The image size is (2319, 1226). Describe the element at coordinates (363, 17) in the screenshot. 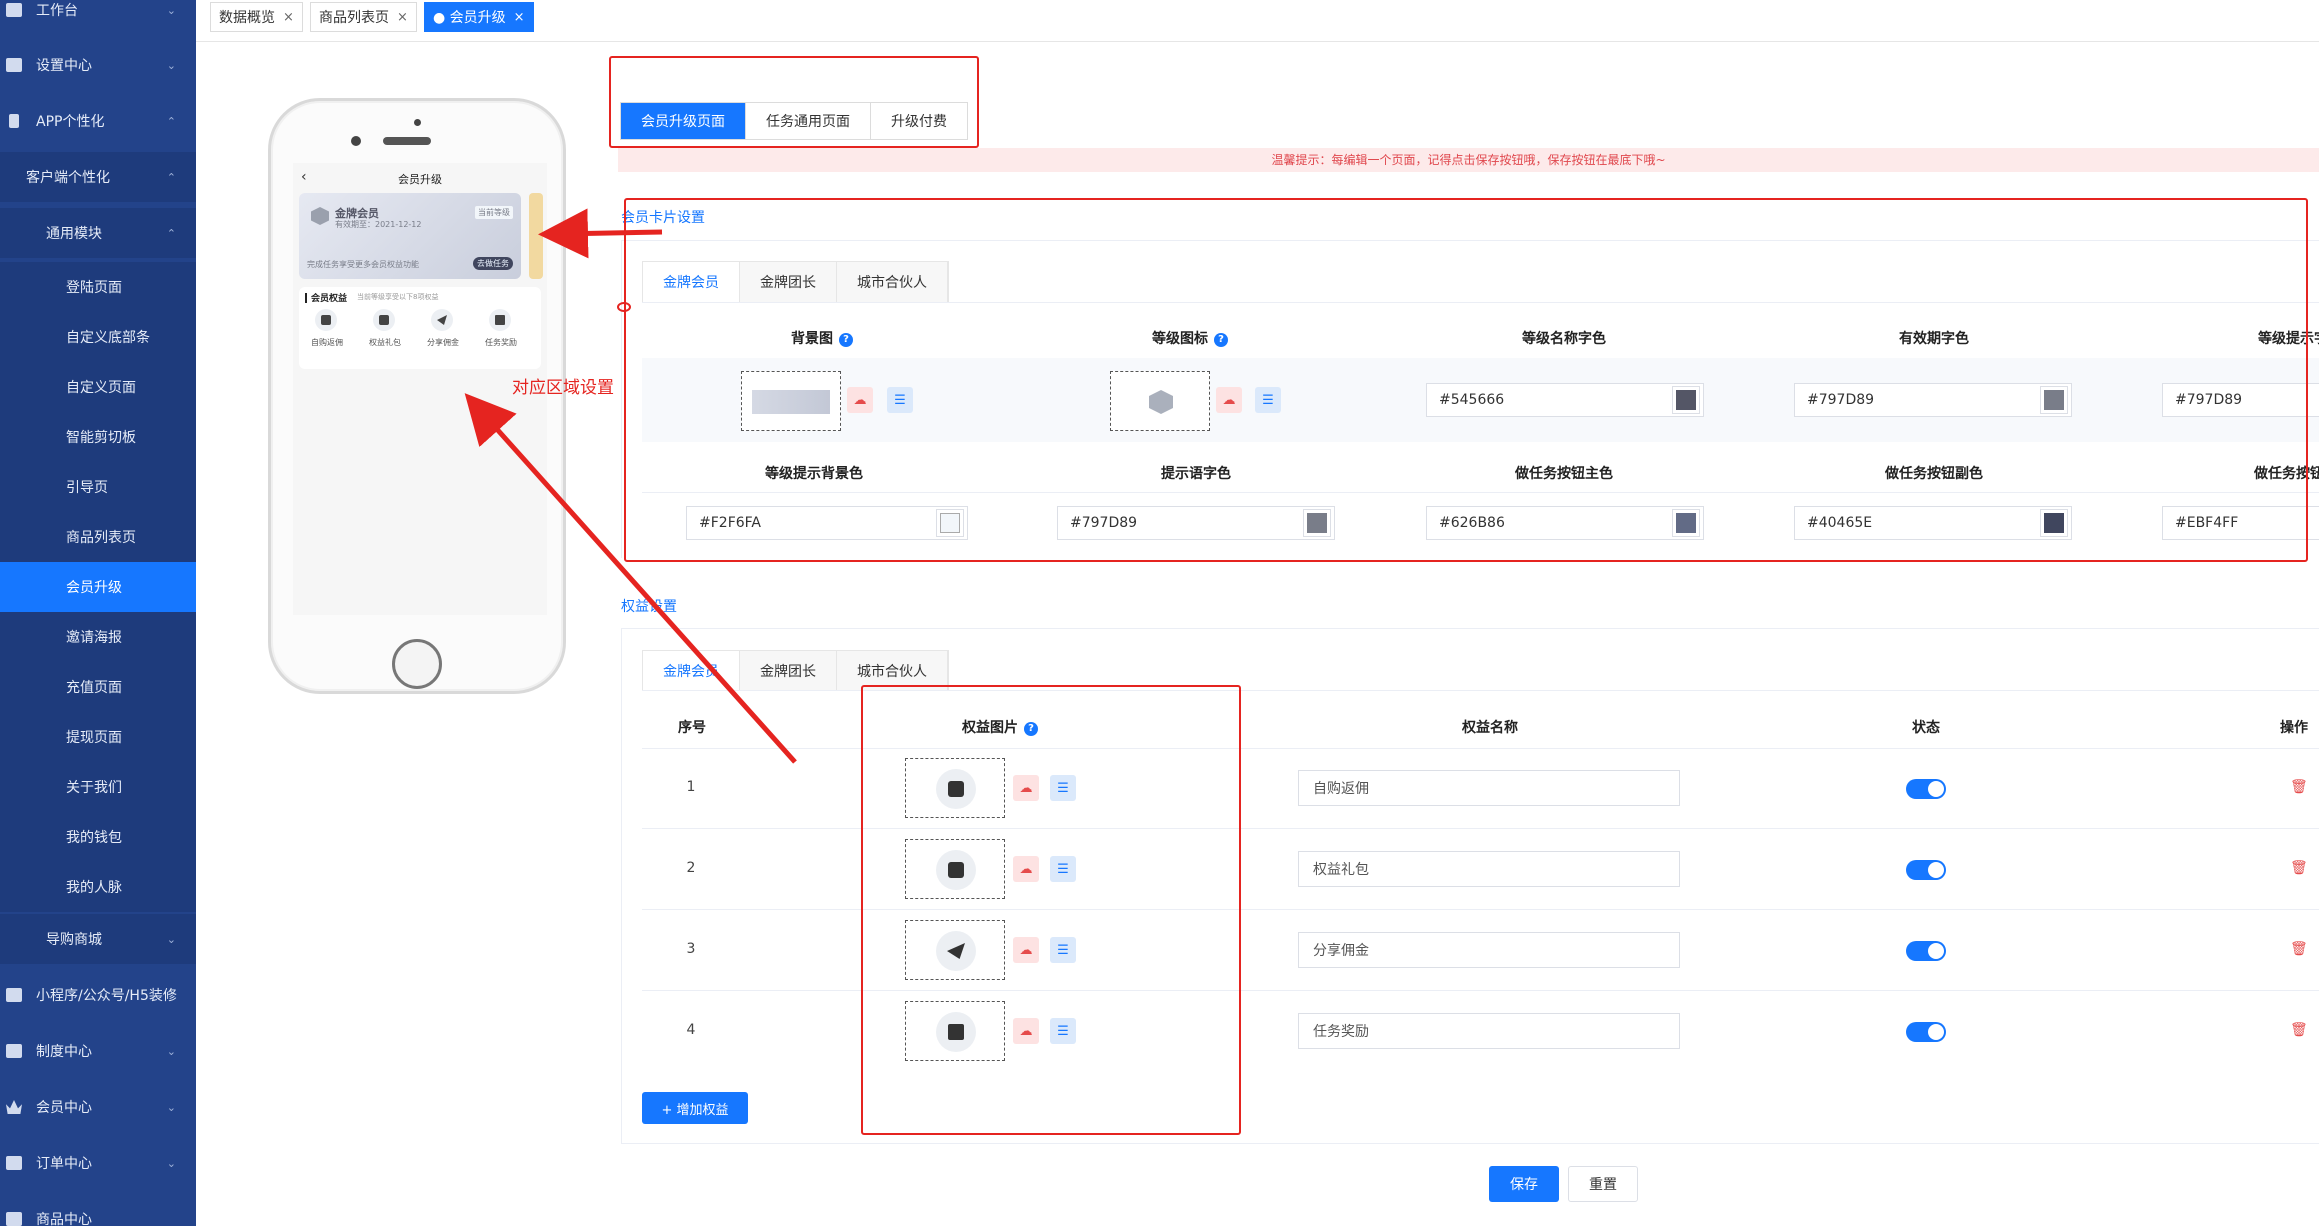

I see `page-tab-product-list: 商品列表页 ×` at that location.